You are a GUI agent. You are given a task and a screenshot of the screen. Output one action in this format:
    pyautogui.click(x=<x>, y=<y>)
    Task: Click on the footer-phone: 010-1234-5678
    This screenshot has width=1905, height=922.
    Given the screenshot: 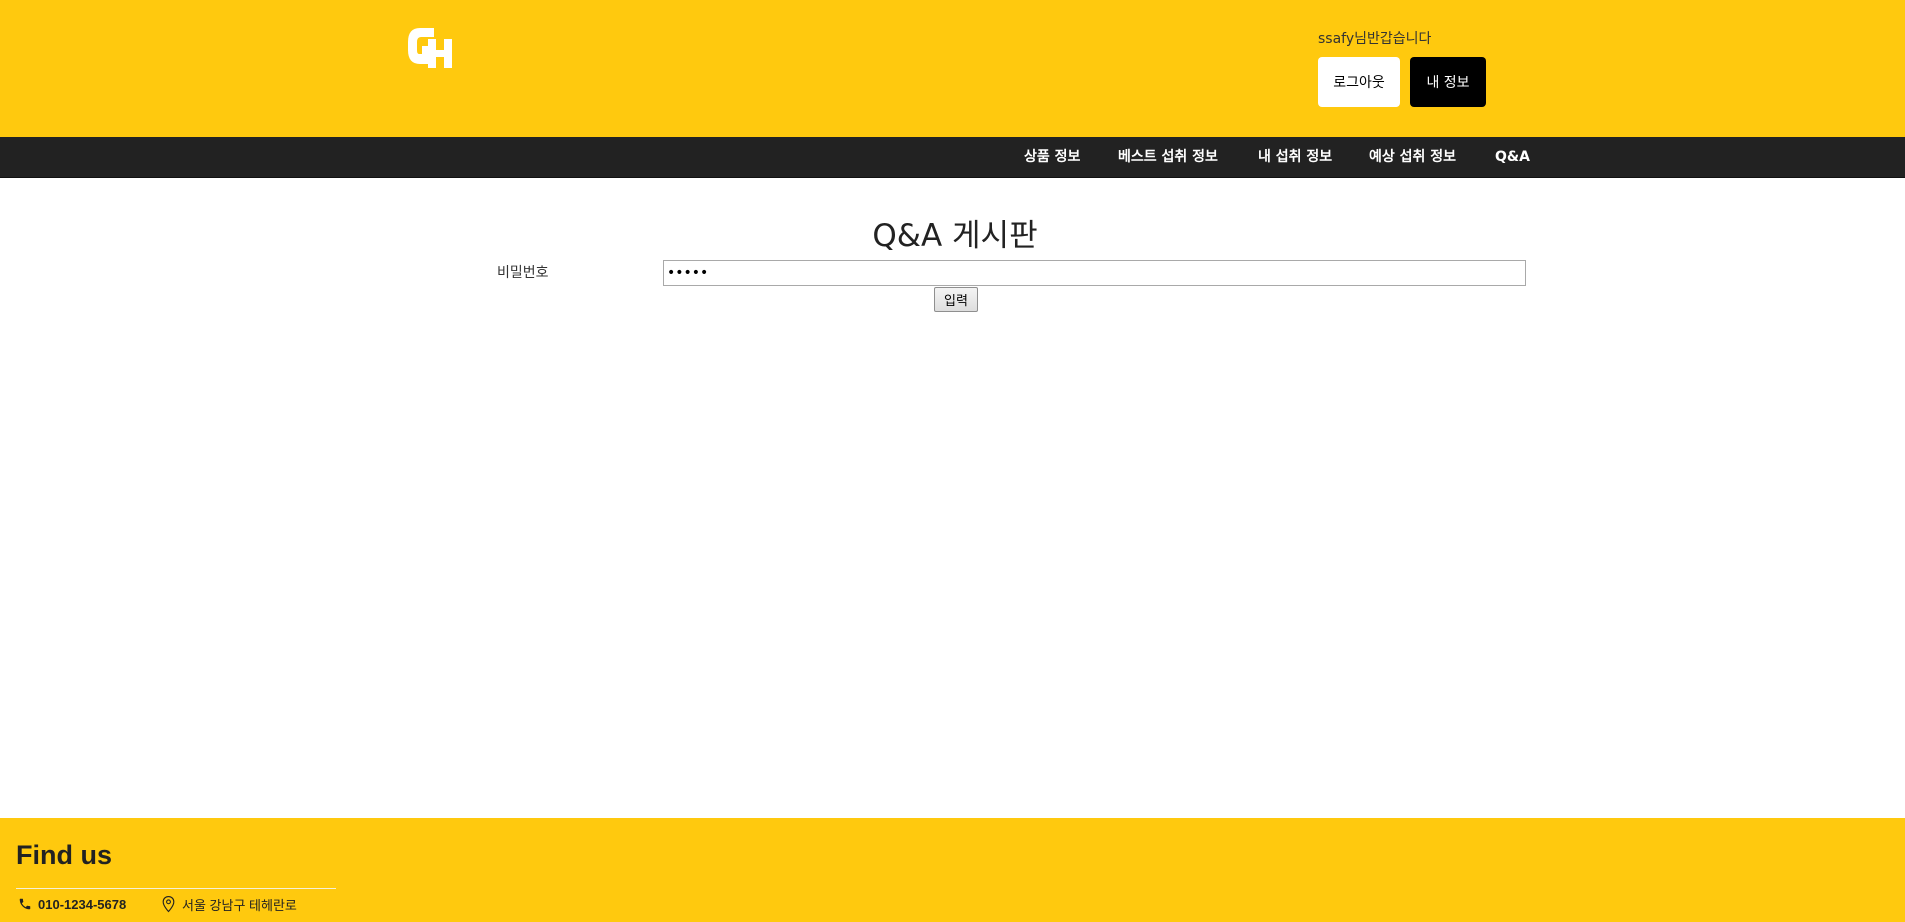 What is the action you would take?
    pyautogui.click(x=72, y=904)
    